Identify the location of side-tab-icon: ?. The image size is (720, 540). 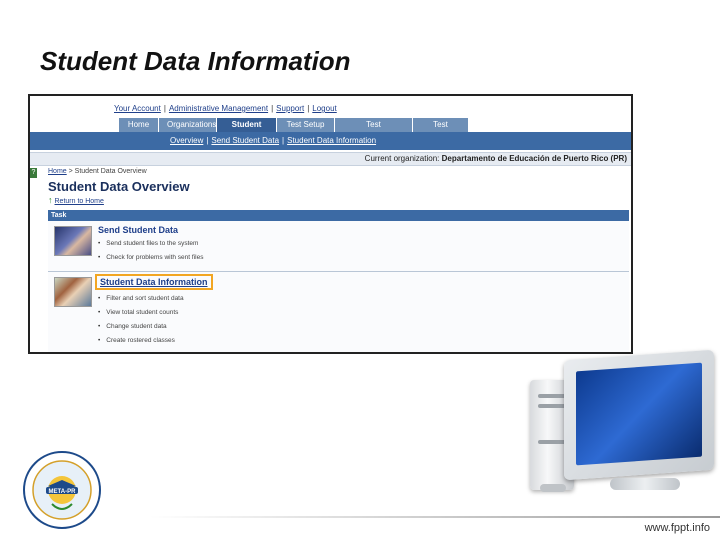
(33, 173).